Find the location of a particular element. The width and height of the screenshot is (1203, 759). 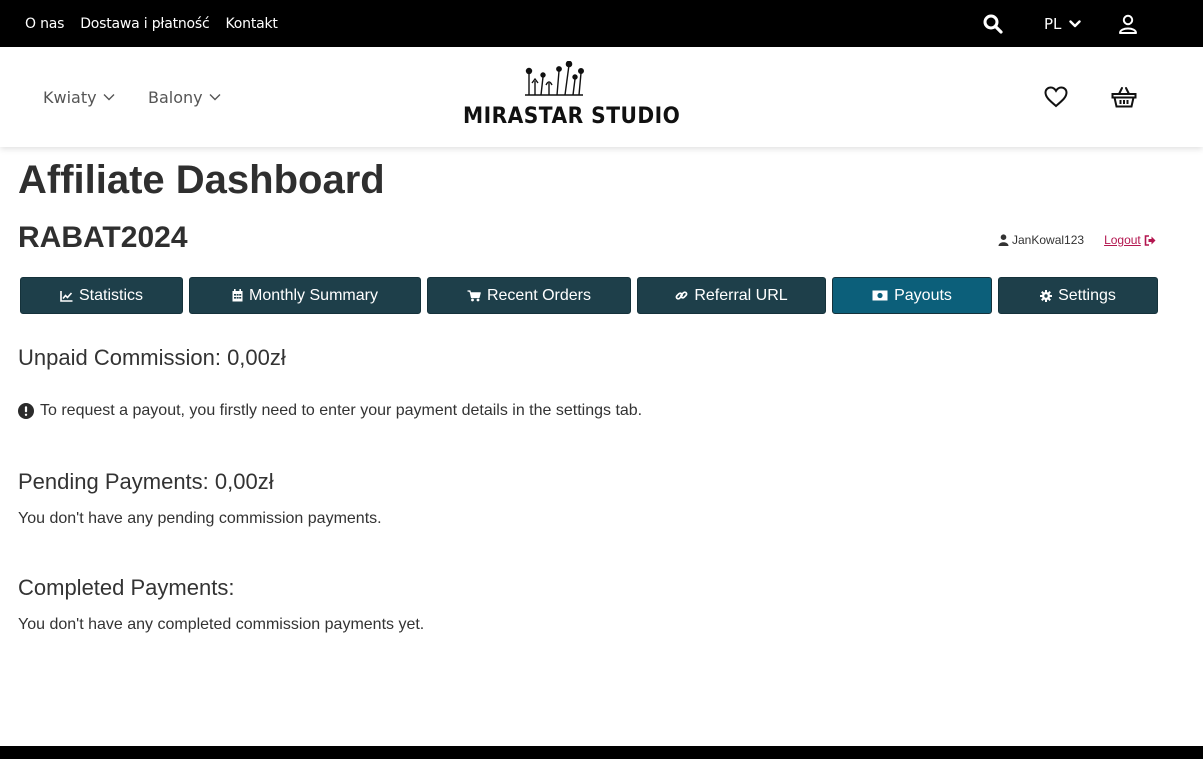

tab-referral-url-label: Referral URL is located at coordinates (741, 295).